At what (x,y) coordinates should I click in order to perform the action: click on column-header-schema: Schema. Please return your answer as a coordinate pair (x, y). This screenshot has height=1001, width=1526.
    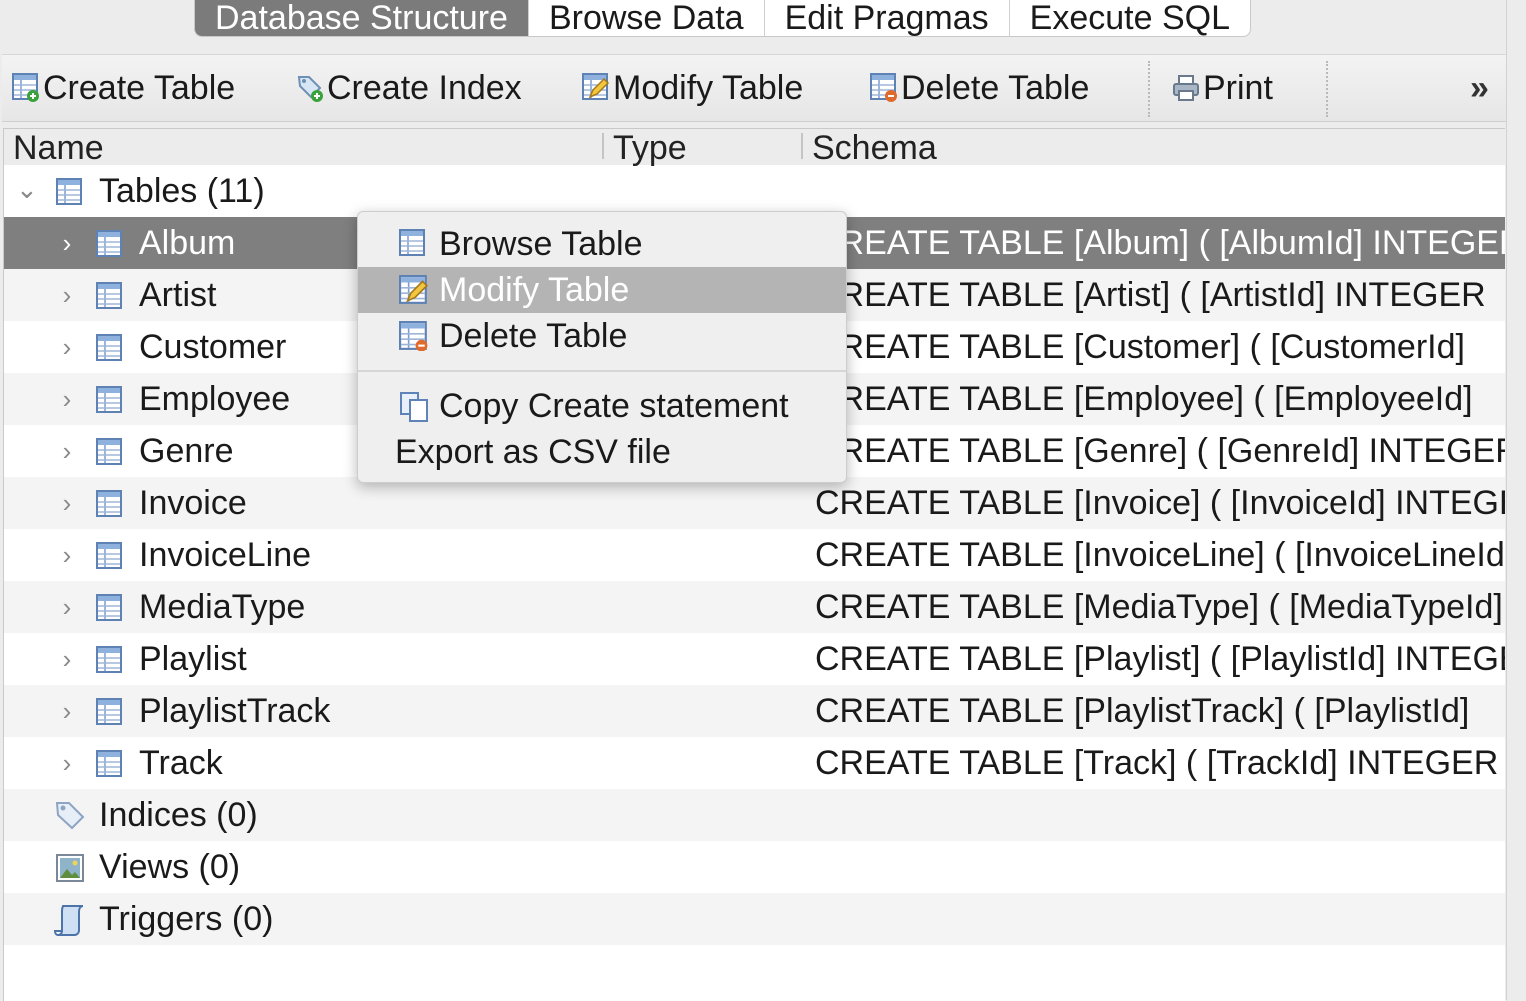
    Looking at the image, I should click on (874, 148).